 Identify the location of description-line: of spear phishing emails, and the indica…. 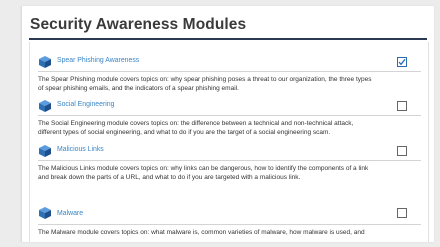
(138, 89).